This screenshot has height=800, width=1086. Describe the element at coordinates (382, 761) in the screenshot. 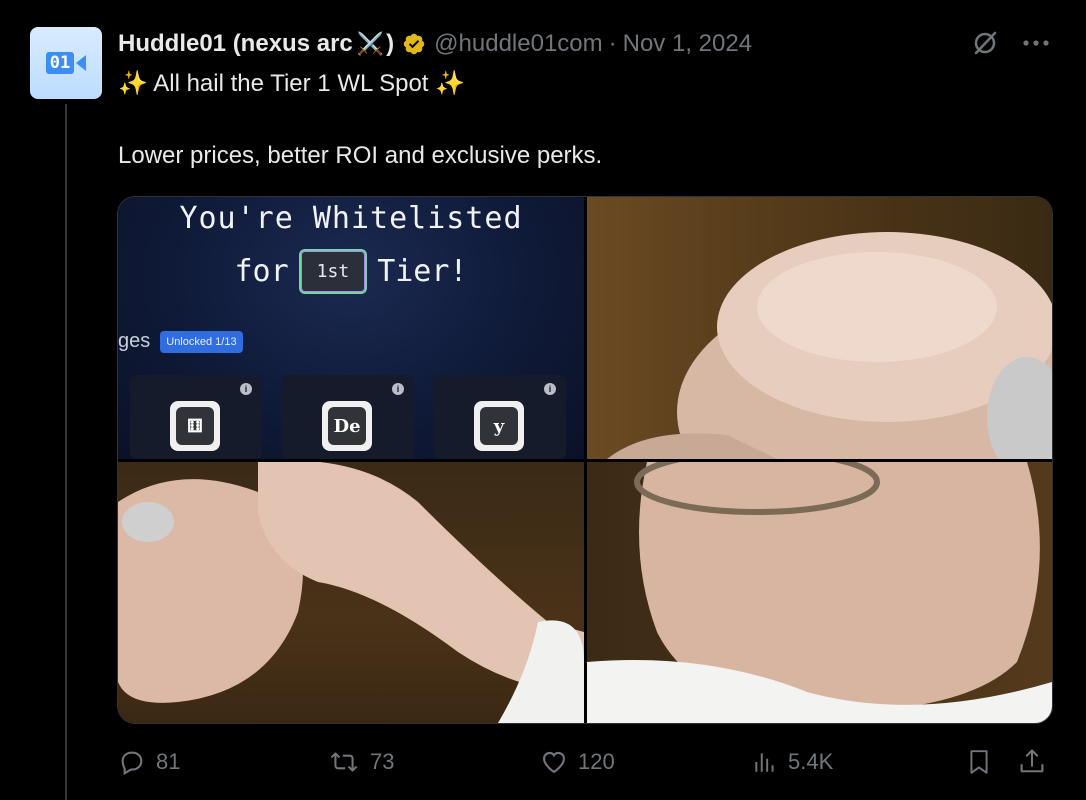

I see `repost-count: 73` at that location.